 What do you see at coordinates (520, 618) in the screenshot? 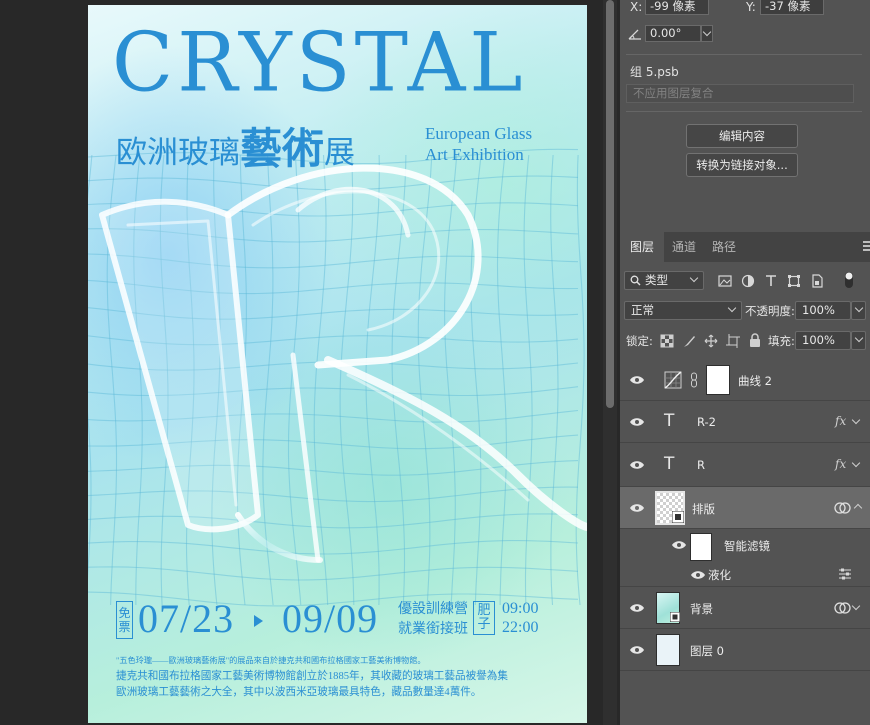
I see `opening-times: 09:00 22:00` at bounding box center [520, 618].